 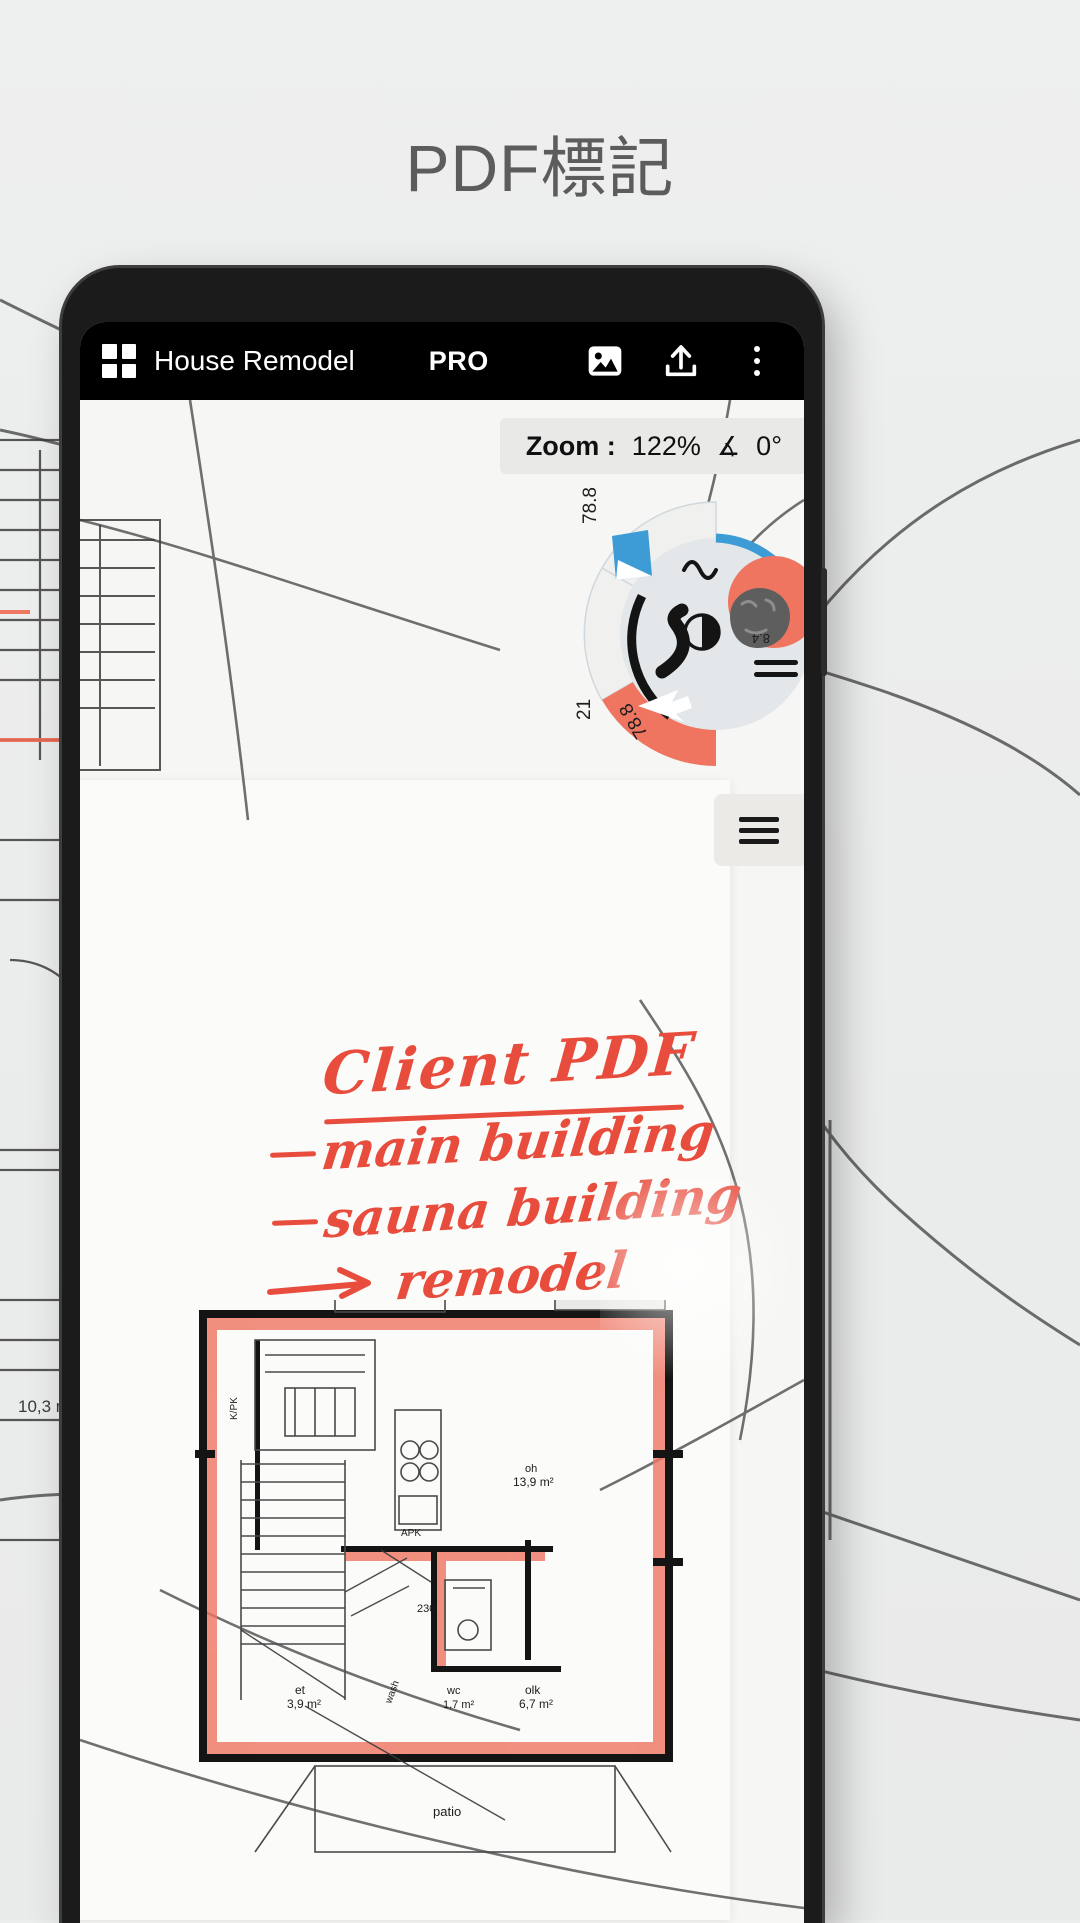 I want to click on zoom-value: 122%, so click(x=666, y=445).